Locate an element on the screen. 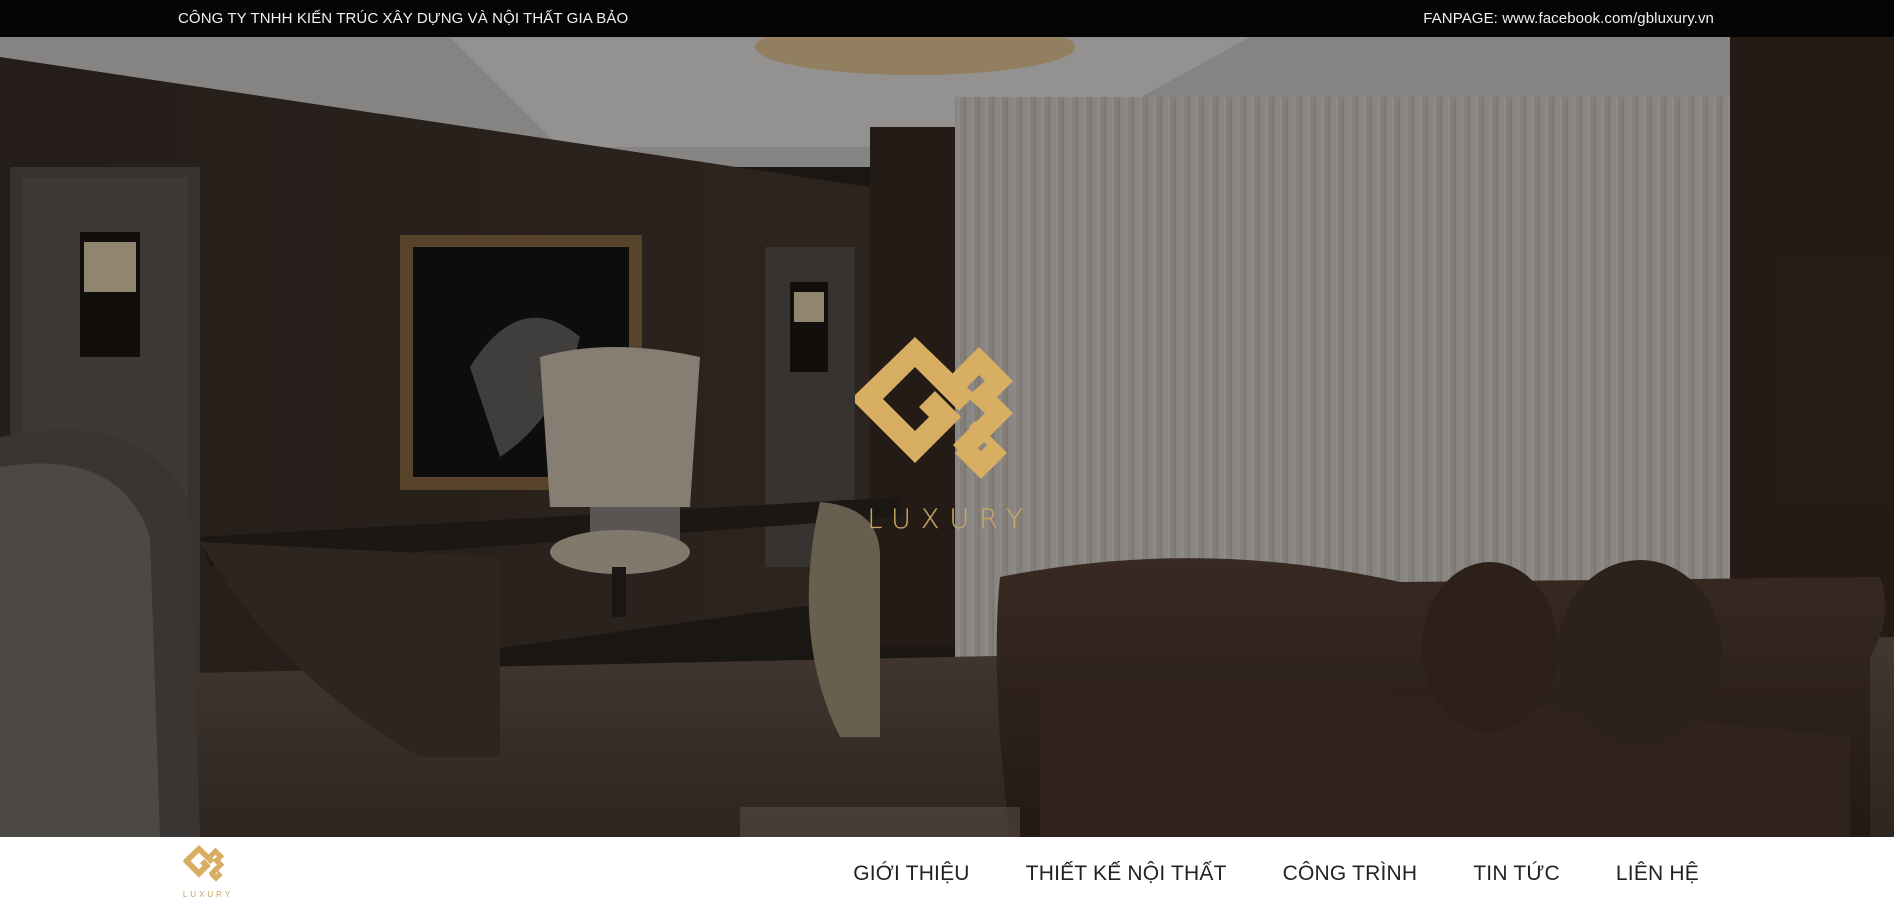  gb-logo-icon is located at coordinates (934, 408).